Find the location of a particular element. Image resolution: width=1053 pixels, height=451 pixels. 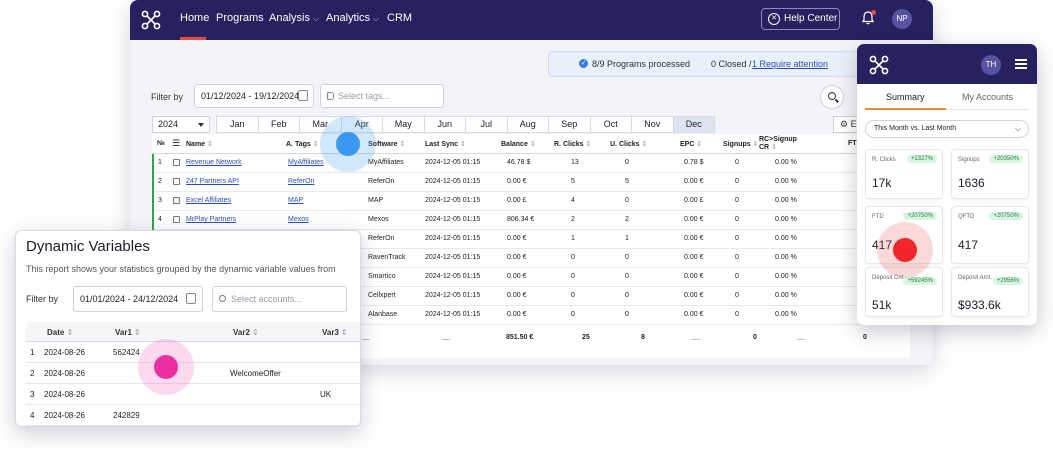

month-sep: Sep is located at coordinates (569, 124).